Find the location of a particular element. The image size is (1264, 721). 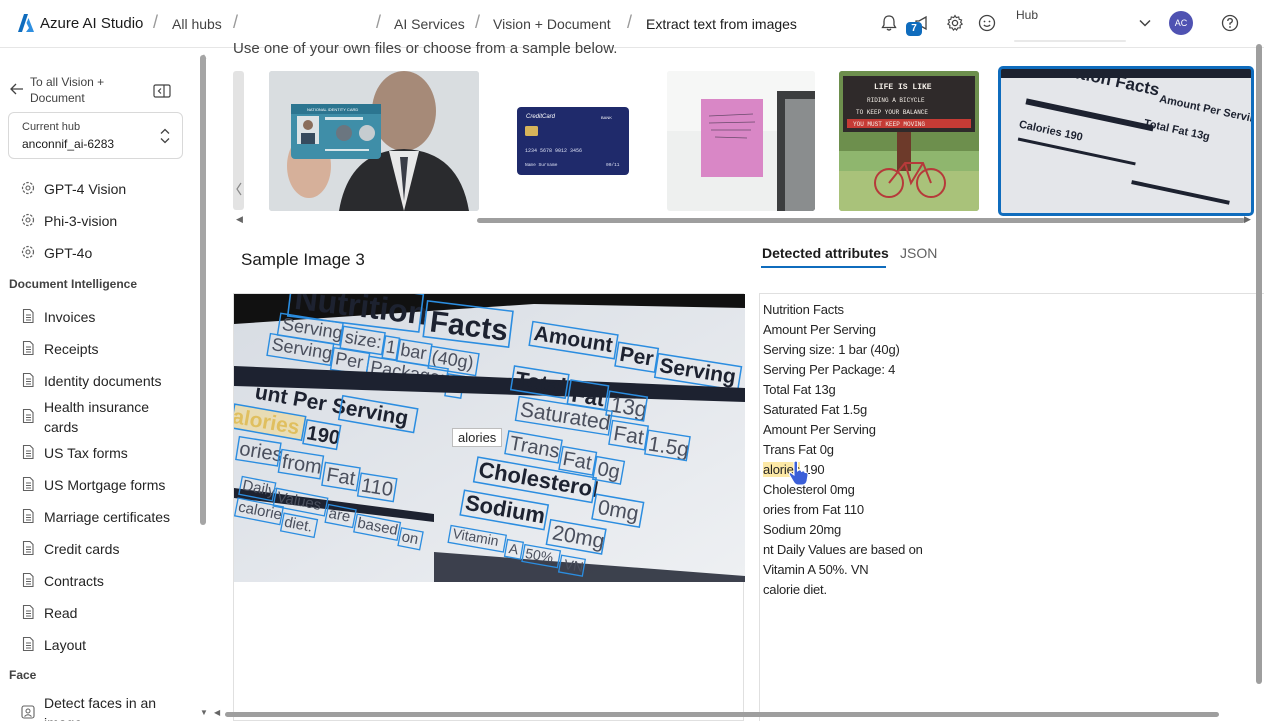

chevron-up-down-icon is located at coordinates (165, 136).